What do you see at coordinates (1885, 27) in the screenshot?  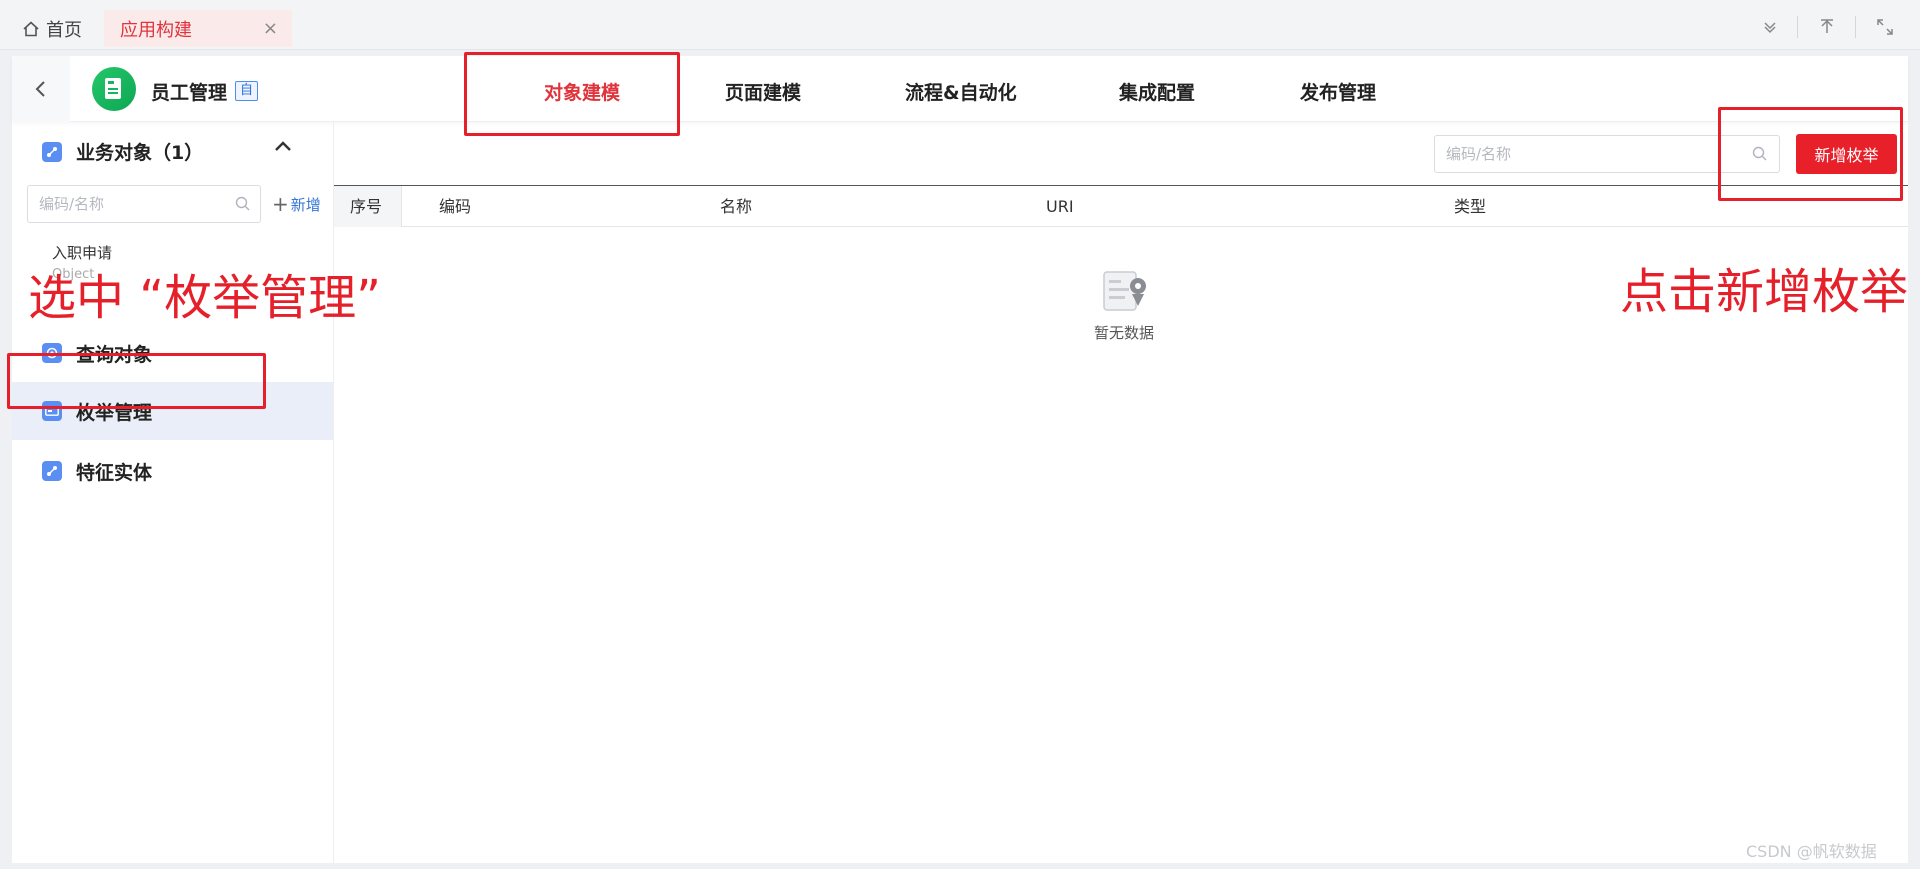 I see `fullscreen-icon` at bounding box center [1885, 27].